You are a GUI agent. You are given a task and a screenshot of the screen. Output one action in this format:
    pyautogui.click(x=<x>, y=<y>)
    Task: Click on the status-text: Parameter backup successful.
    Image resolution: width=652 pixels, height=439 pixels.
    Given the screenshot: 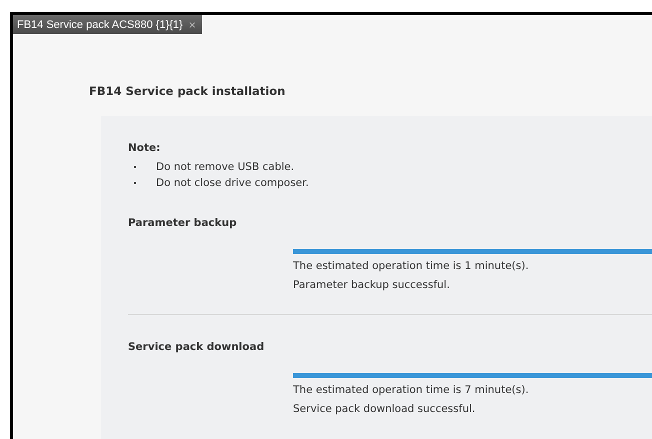 What is the action you would take?
    pyautogui.click(x=372, y=285)
    